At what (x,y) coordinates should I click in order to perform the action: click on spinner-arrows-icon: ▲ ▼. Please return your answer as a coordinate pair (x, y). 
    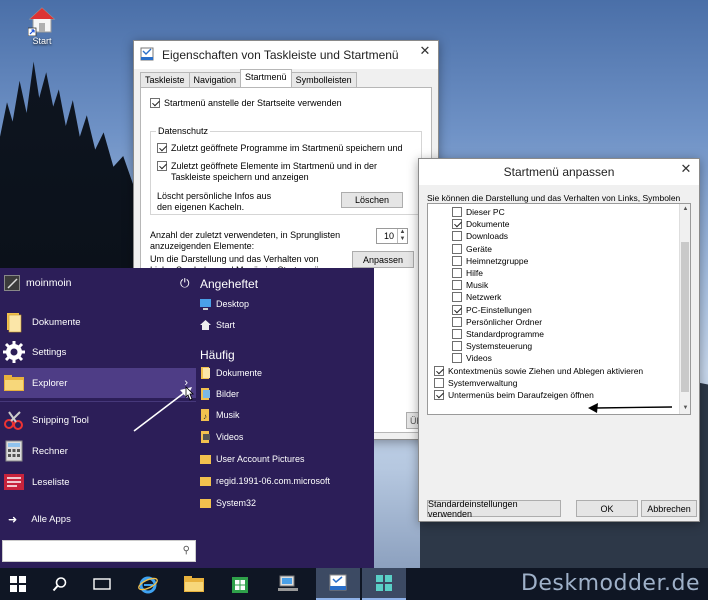
    Looking at the image, I should click on (402, 236).